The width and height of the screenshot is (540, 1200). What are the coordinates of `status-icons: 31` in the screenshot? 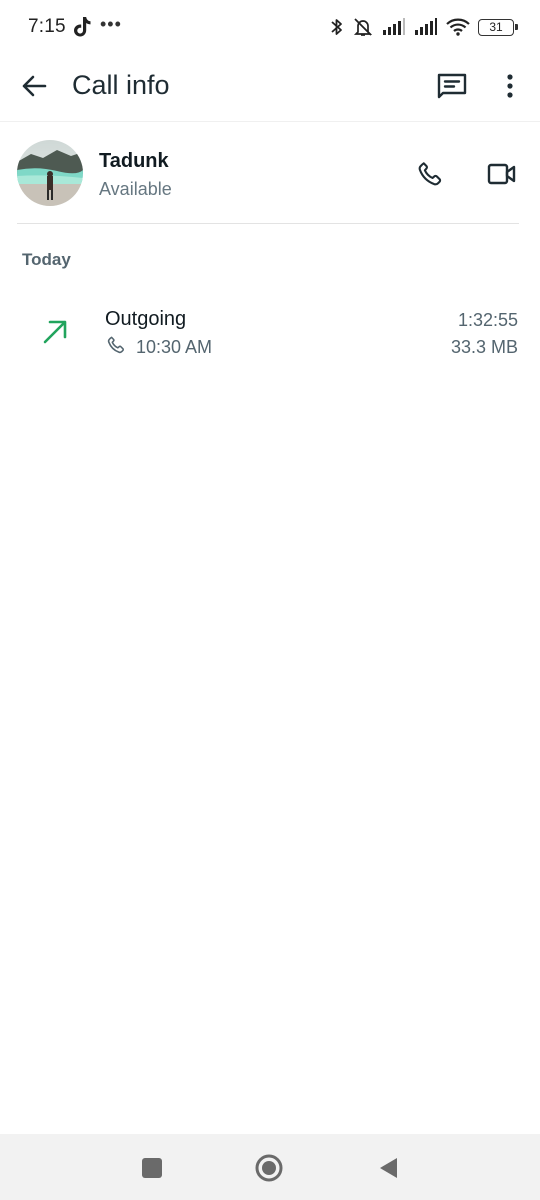 It's located at (424, 27).